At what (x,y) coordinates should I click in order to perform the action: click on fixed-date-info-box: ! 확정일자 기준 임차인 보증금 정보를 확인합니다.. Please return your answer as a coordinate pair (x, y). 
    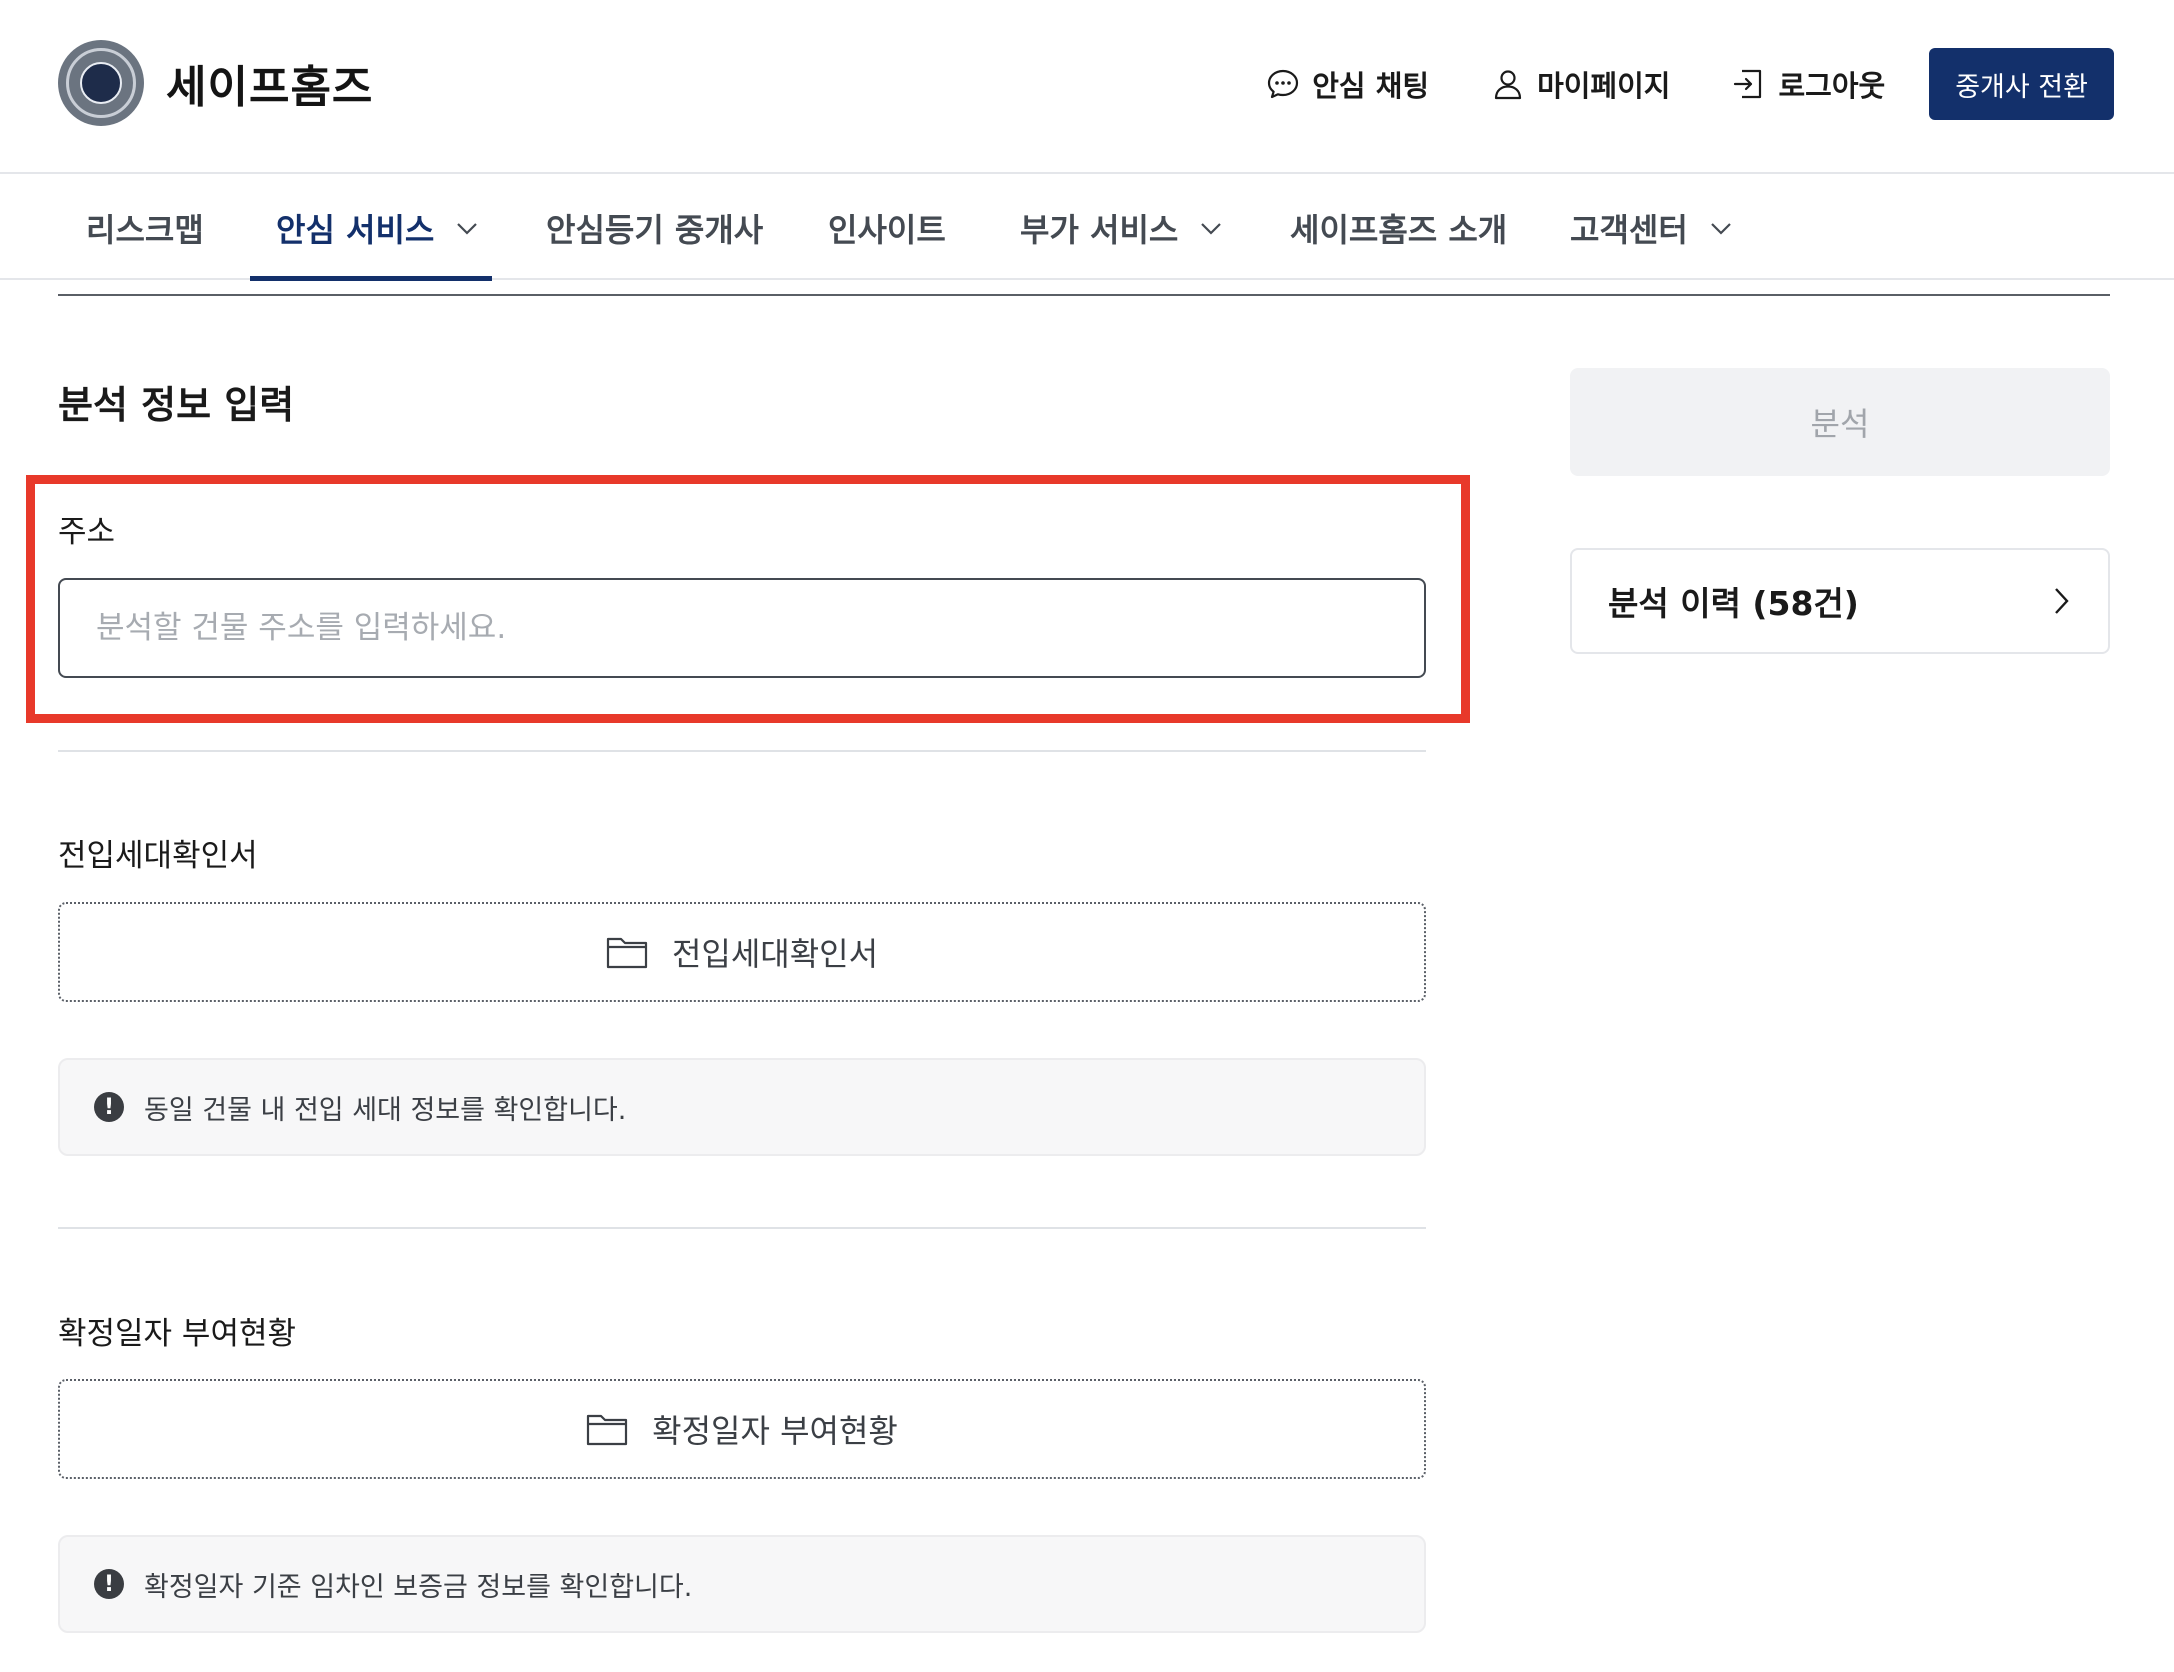
    Looking at the image, I should click on (742, 1584).